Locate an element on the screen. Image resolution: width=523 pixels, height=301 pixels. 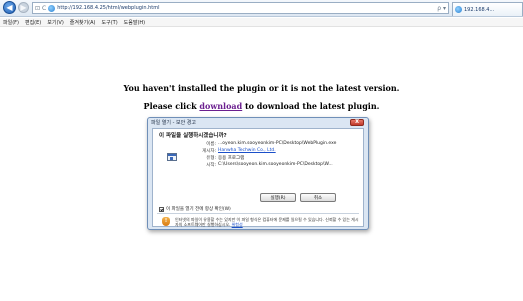
risk-link: 위험성 is located at coordinates (237, 224).